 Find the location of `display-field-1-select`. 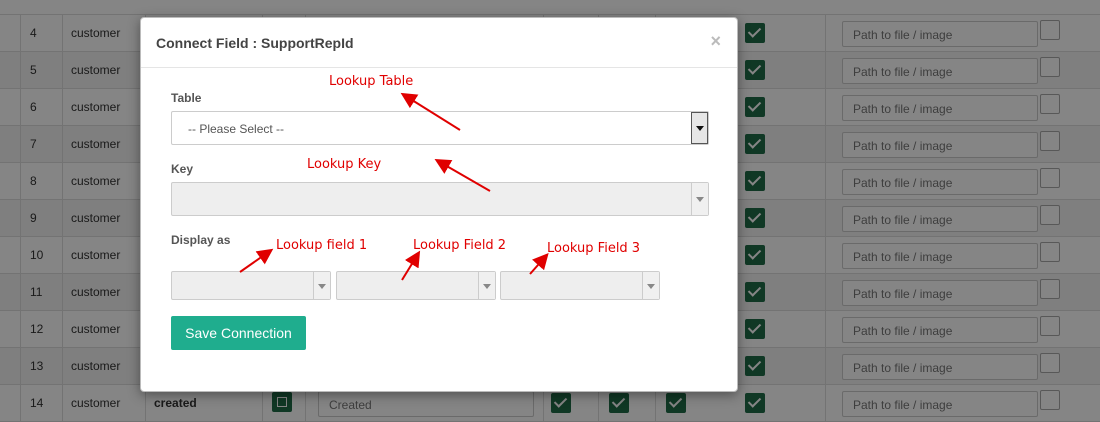

display-field-1-select is located at coordinates (251, 285).